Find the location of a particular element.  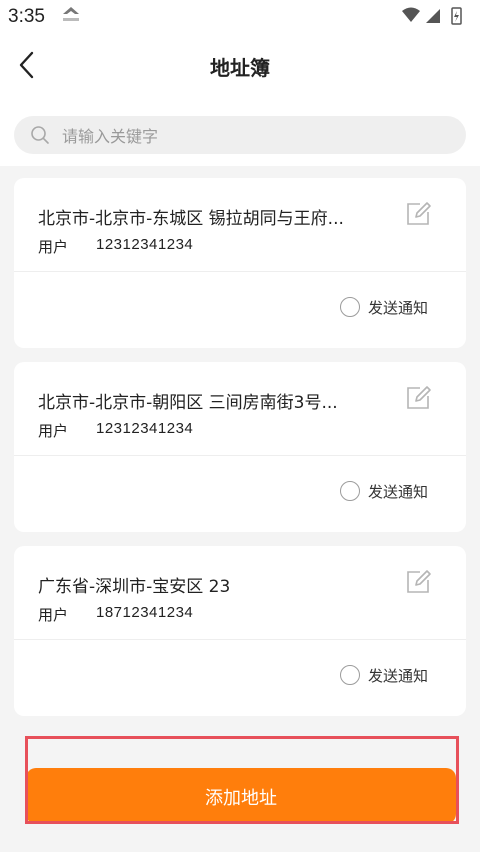

status-bar: 3:35 is located at coordinates (240, 16).